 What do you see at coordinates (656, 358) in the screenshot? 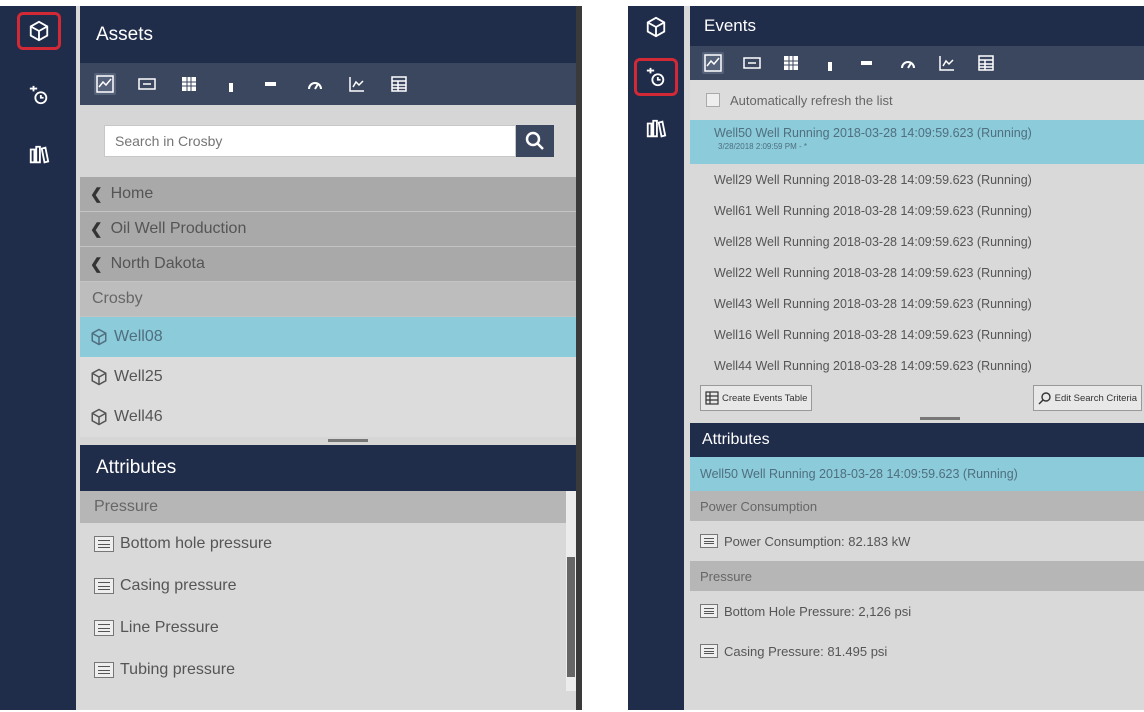
I see `right-nav-rail` at bounding box center [656, 358].